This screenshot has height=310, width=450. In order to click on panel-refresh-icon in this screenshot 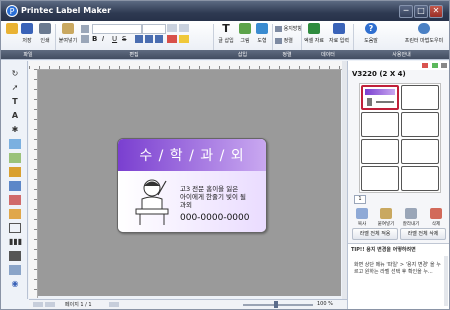, I will do `click(435, 65)`.